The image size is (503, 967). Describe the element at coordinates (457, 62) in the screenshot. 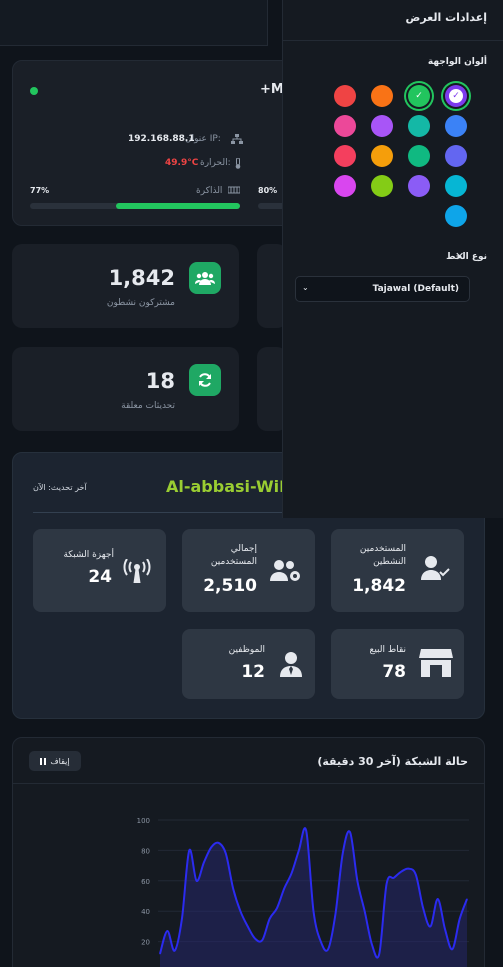

I see `colors-title: ألوان الواجهة` at that location.